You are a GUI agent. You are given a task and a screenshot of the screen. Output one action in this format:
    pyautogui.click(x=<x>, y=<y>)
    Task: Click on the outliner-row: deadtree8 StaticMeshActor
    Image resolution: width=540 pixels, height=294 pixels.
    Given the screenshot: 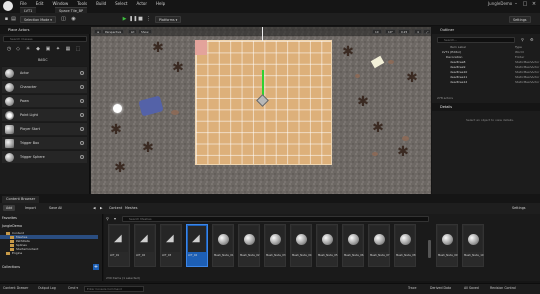 What is the action you would take?
    pyautogui.click(x=486, y=62)
    